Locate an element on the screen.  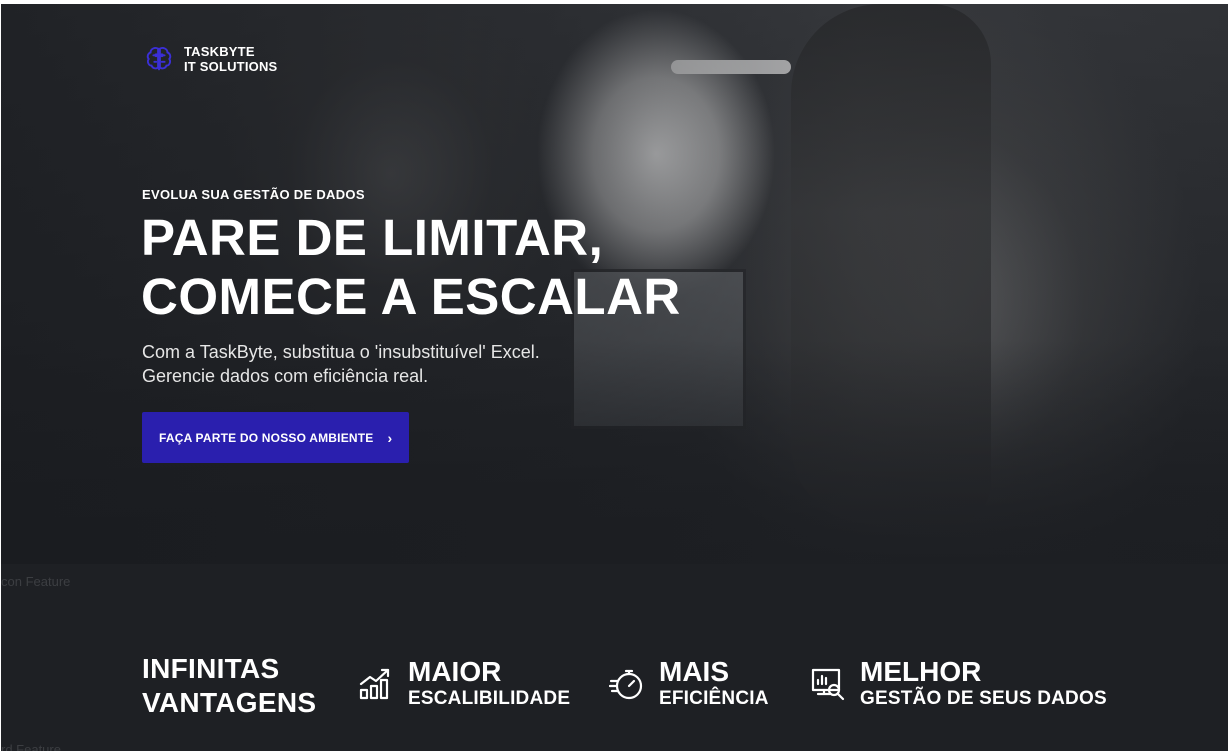
headline-line-2: COMECE A ESCALAR is located at coordinates (411, 296).